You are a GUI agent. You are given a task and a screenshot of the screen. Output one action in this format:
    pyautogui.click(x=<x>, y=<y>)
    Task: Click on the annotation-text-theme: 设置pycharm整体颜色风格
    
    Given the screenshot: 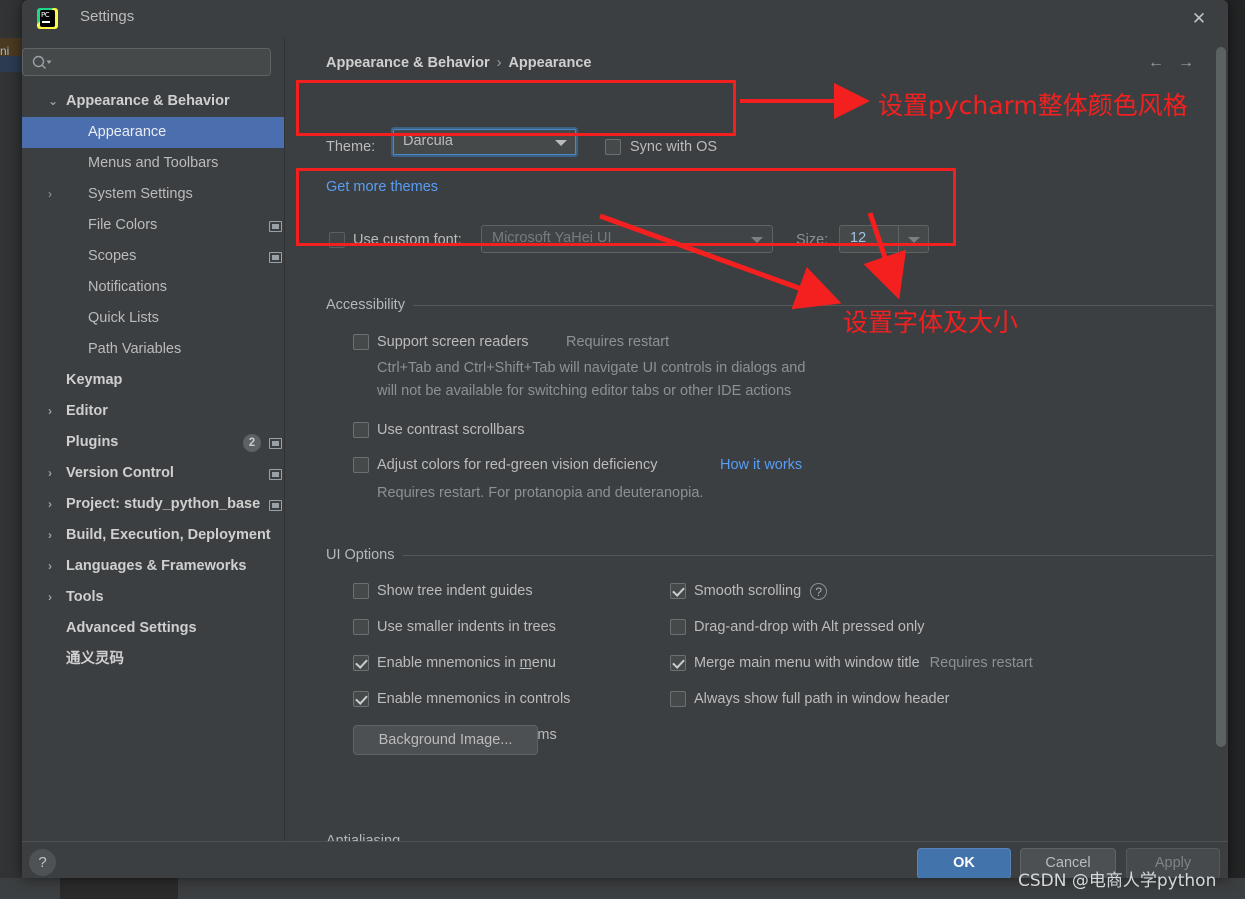 What is the action you would take?
    pyautogui.click(x=1033, y=105)
    